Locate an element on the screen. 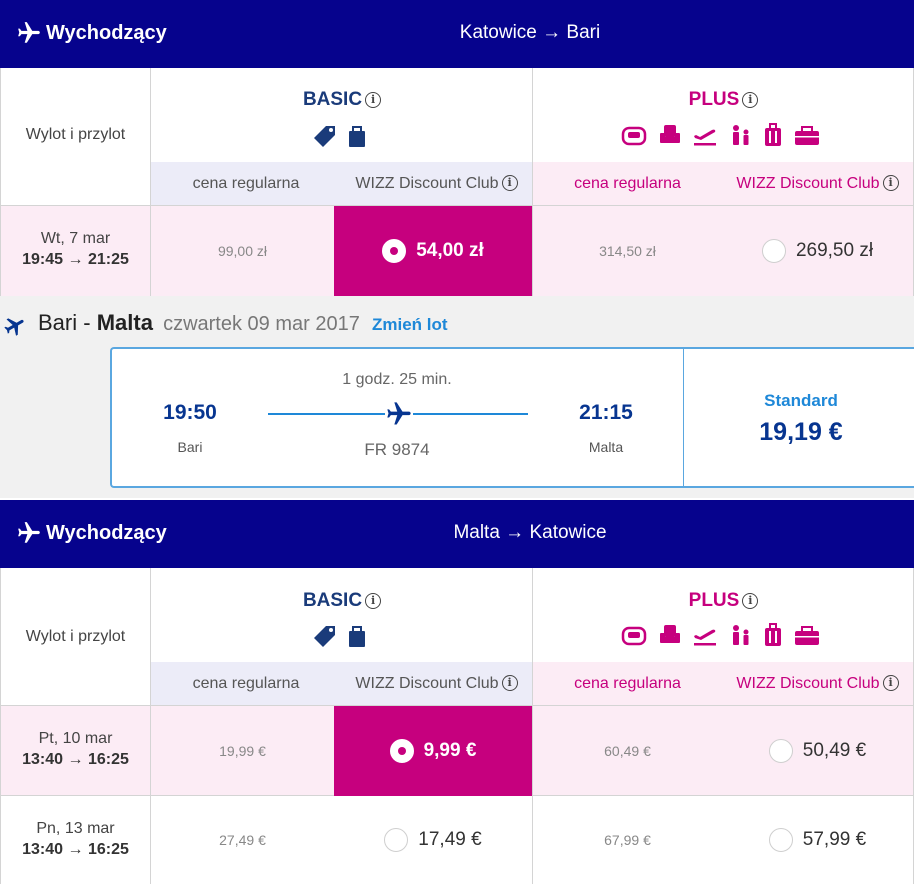 This screenshot has height=884, width=914. change-flight-link: Zmień lot is located at coordinates (410, 324).